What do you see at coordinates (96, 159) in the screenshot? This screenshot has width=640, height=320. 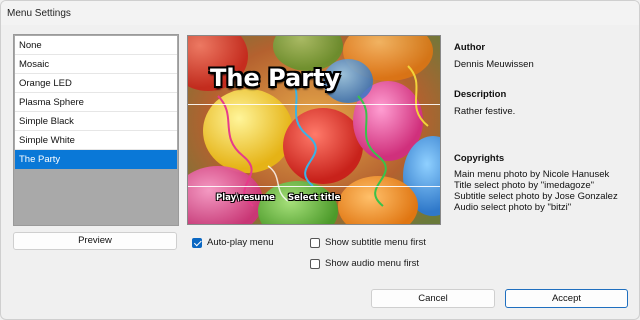 I see `list-item-selected: The Party` at bounding box center [96, 159].